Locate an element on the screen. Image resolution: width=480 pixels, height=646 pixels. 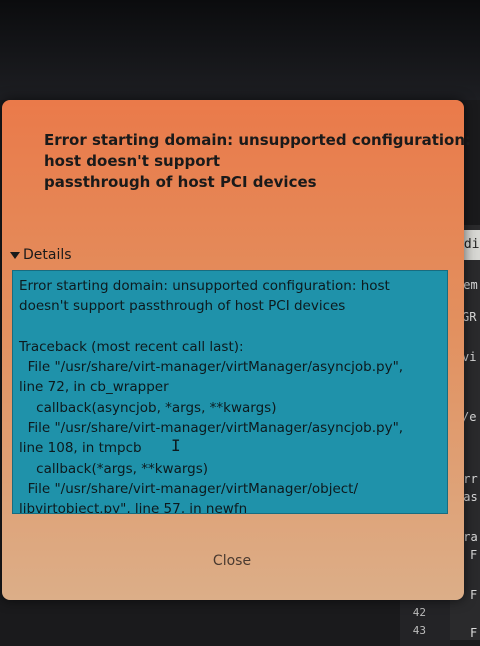
background-text-line: /e is located at coordinates (469, 417).